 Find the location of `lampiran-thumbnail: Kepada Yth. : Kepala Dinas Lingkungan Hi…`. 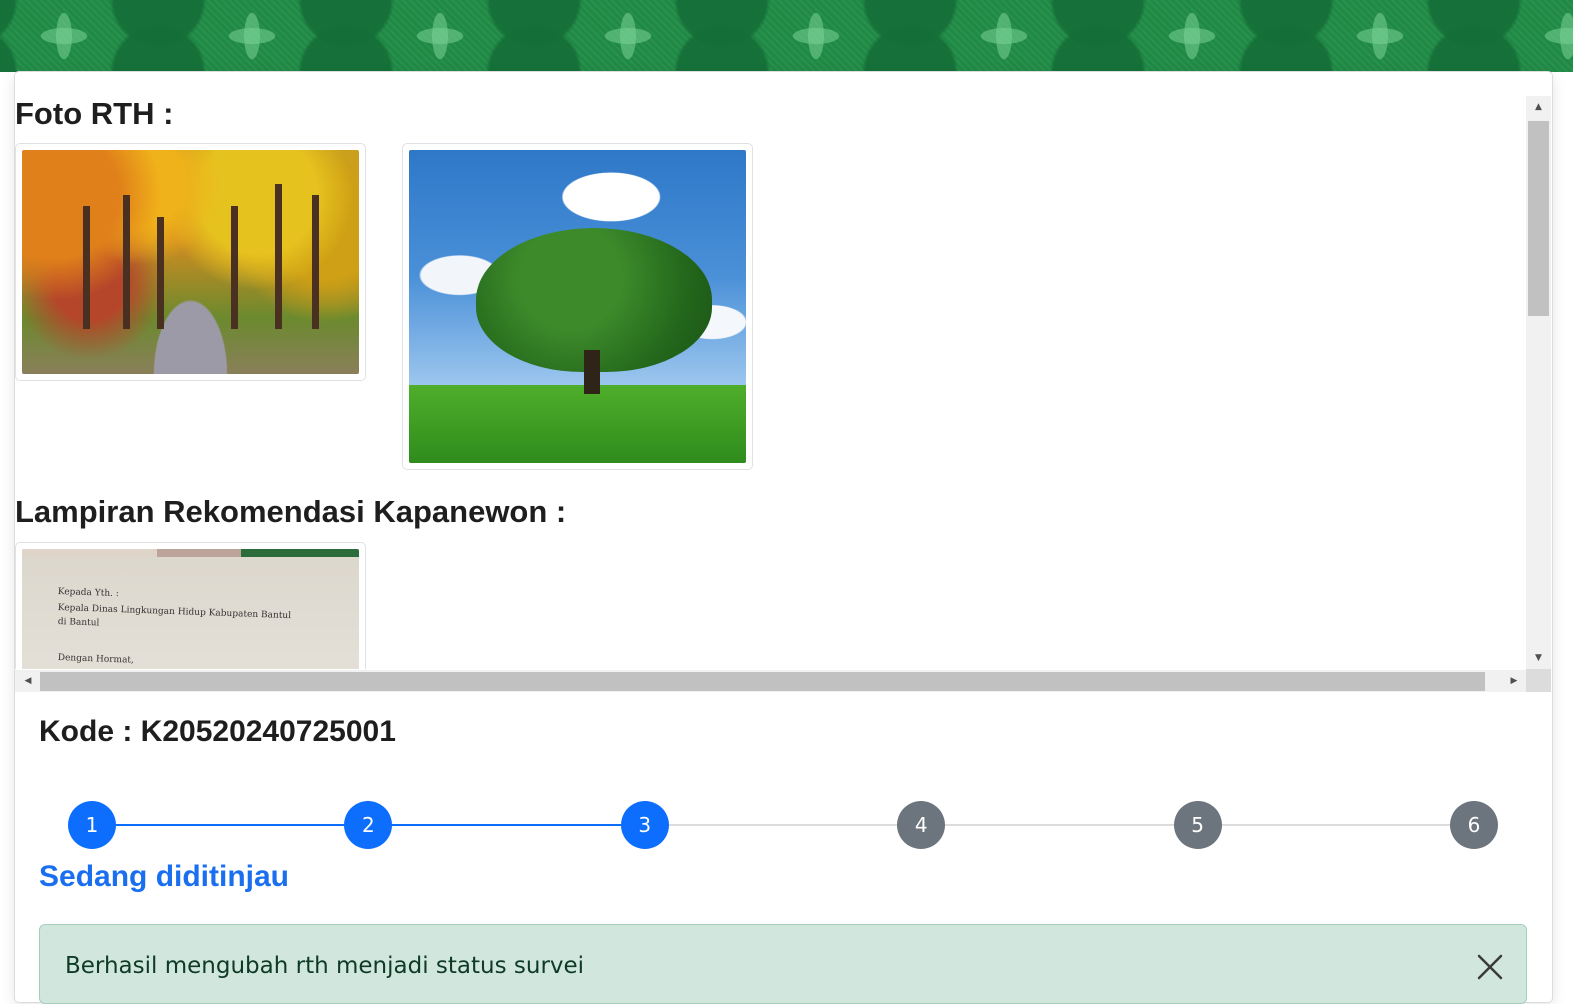

lampiran-thumbnail: Kepada Yth. : Kepala Dinas Lingkungan Hi… is located at coordinates (190, 605).